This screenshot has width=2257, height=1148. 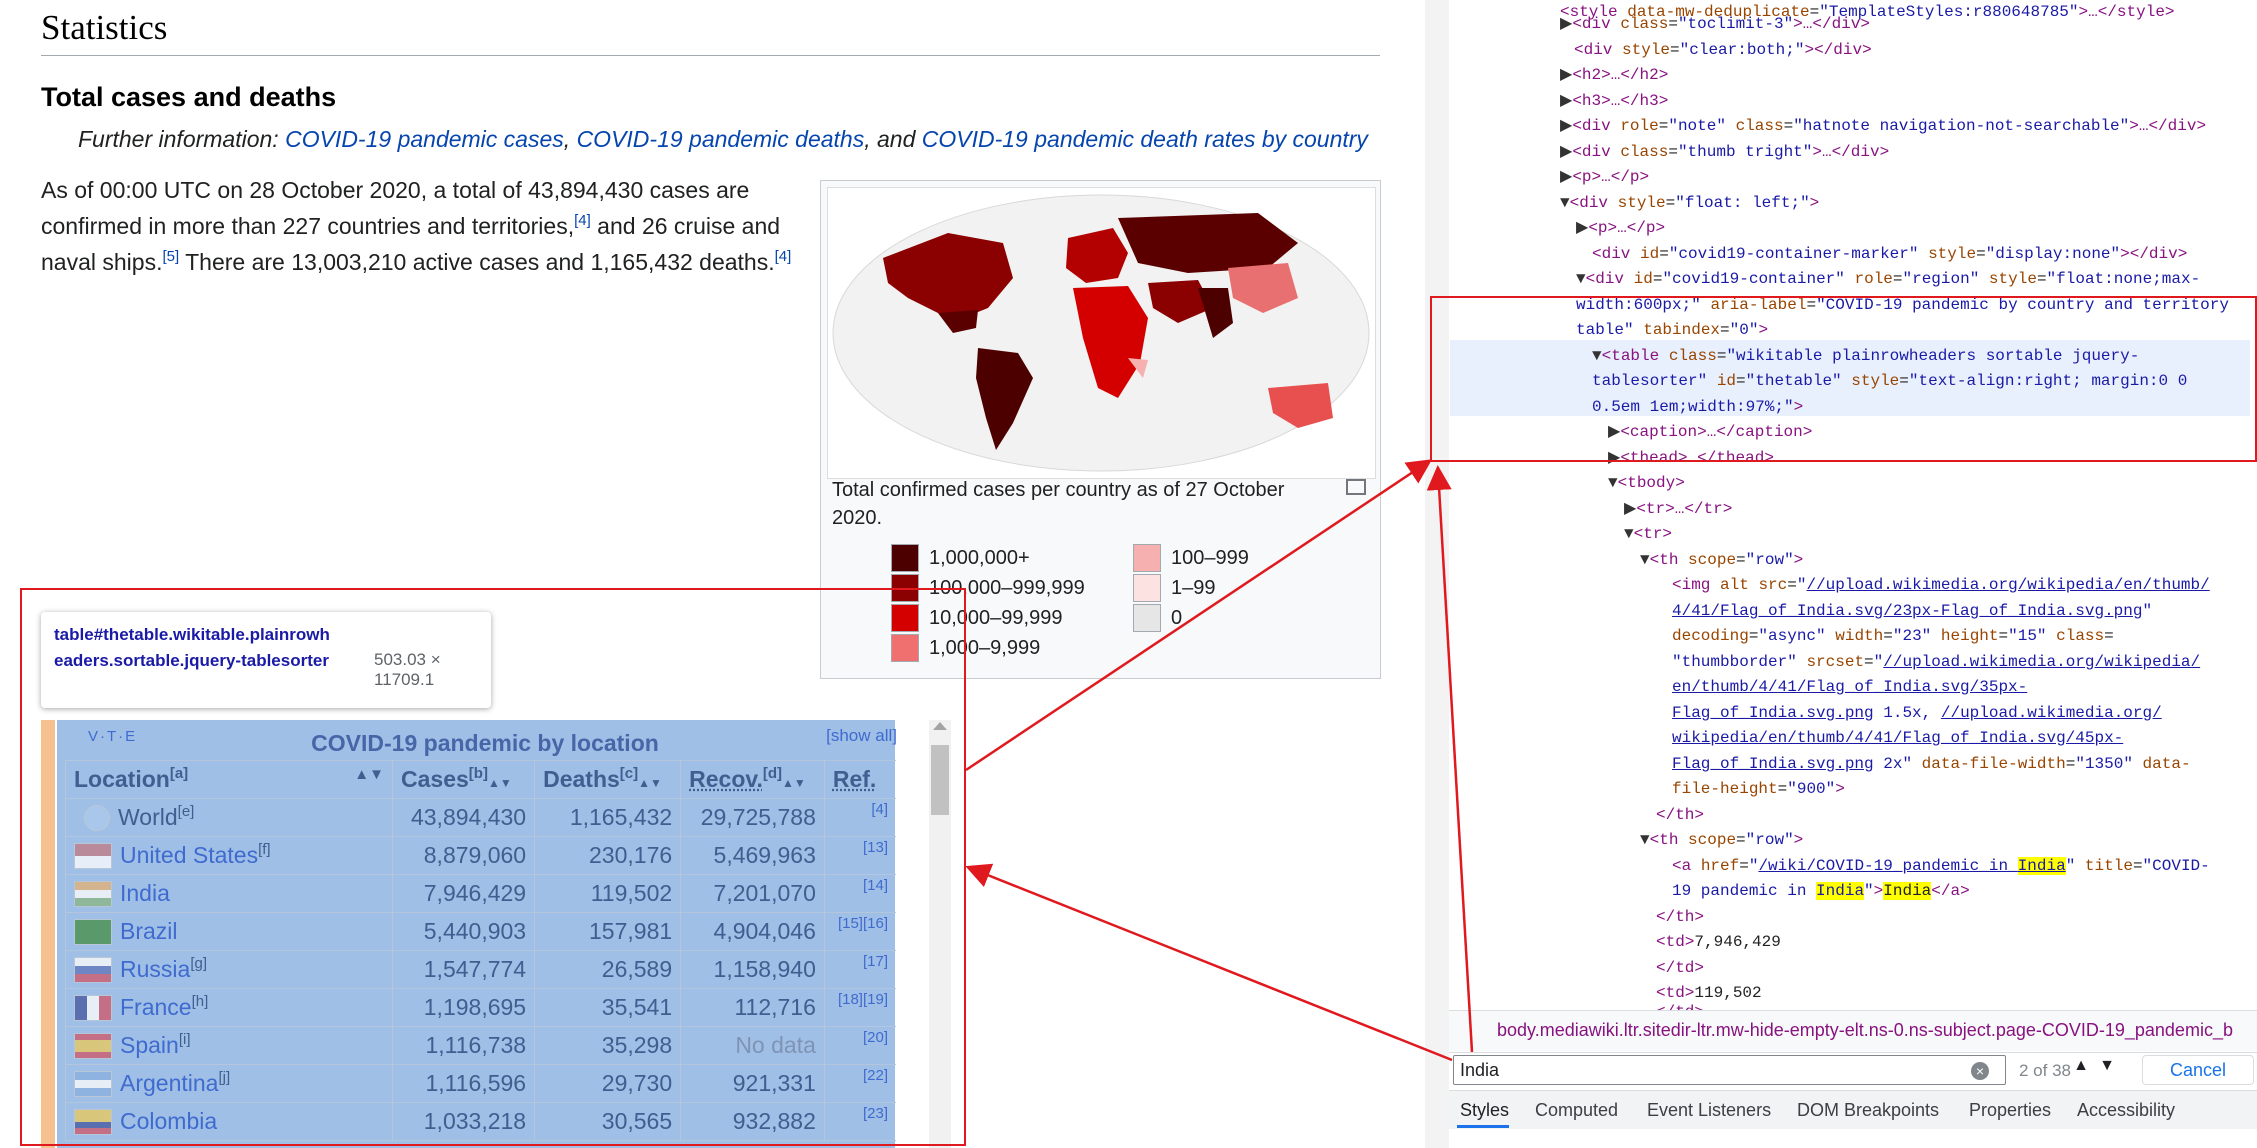 What do you see at coordinates (1211, 964) in the screenshot?
I see `arrow-search-to-table` at bounding box center [1211, 964].